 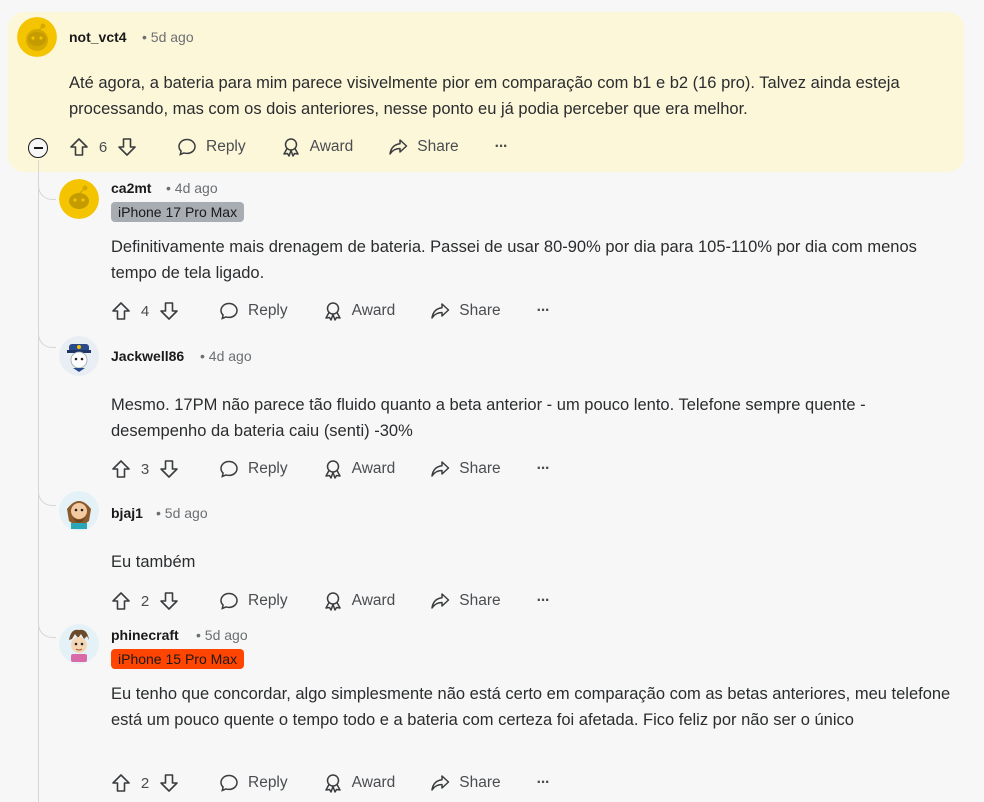 I want to click on comment-author: bjaj1, so click(x=127, y=513).